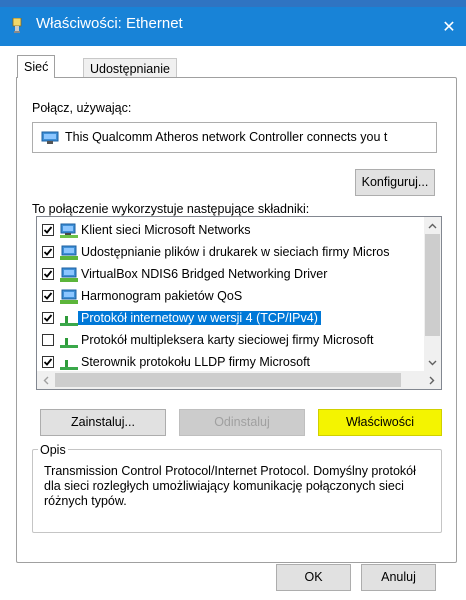 The height and width of the screenshot is (600, 466). I want to click on scroll-up-arrow, so click(432, 225).